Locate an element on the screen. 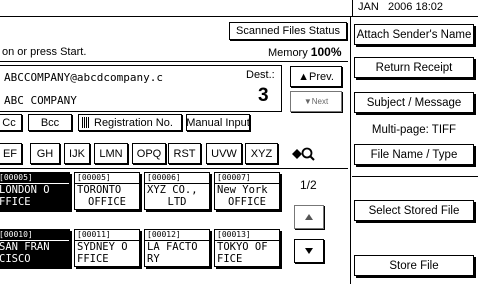 This screenshot has width=478, height=284. destination-item: [00005] TORONTO OFFICE is located at coordinates (107, 191).